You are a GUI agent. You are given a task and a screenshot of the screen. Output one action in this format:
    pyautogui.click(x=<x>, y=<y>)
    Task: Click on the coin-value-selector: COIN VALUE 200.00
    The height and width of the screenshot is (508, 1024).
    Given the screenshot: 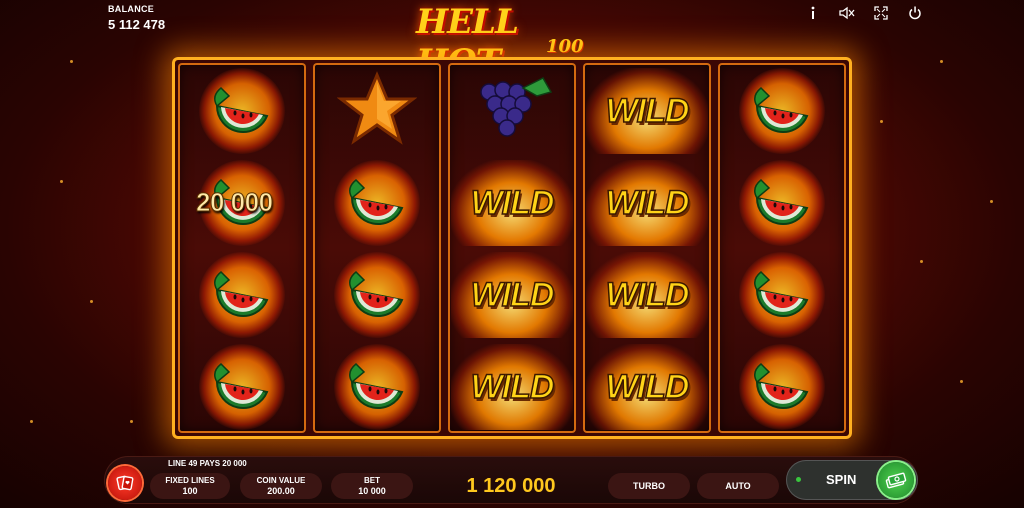 What is the action you would take?
    pyautogui.click(x=281, y=486)
    